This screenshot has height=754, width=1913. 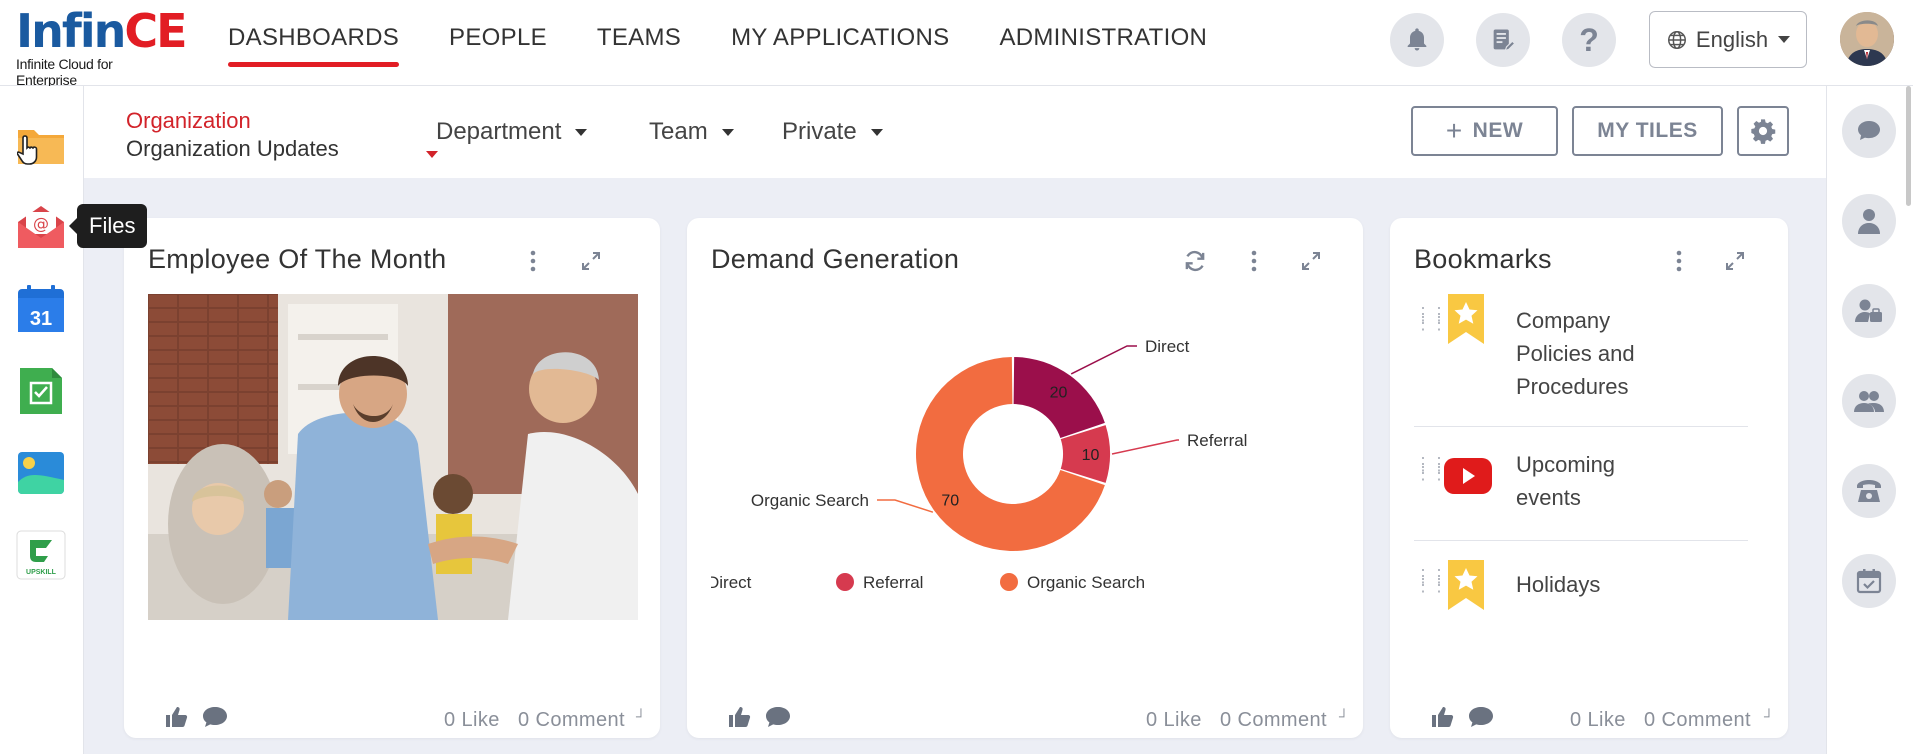 I want to click on brand-logo: InfinCE Infinite Cloud for Enterprise, so click(x=102, y=46).